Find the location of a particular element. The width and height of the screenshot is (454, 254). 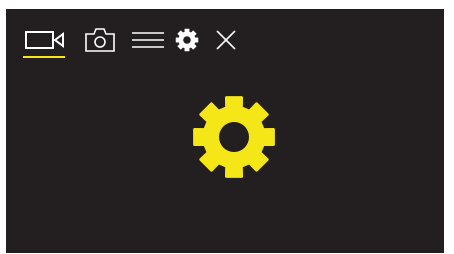

menu-icon is located at coordinates (148, 40).